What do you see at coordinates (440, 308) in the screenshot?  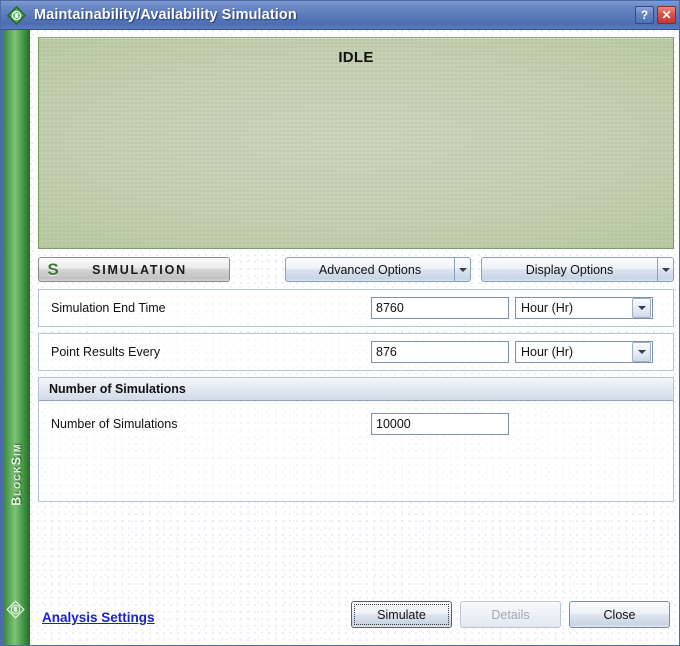 I see `simulation-end-time-input: 8760` at bounding box center [440, 308].